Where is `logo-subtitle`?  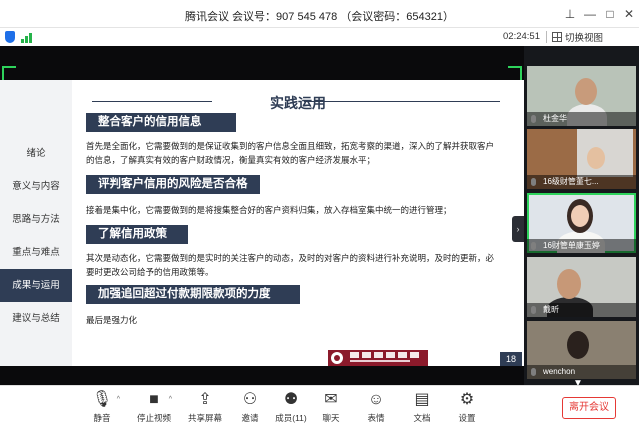 logo-subtitle is located at coordinates (380, 361).